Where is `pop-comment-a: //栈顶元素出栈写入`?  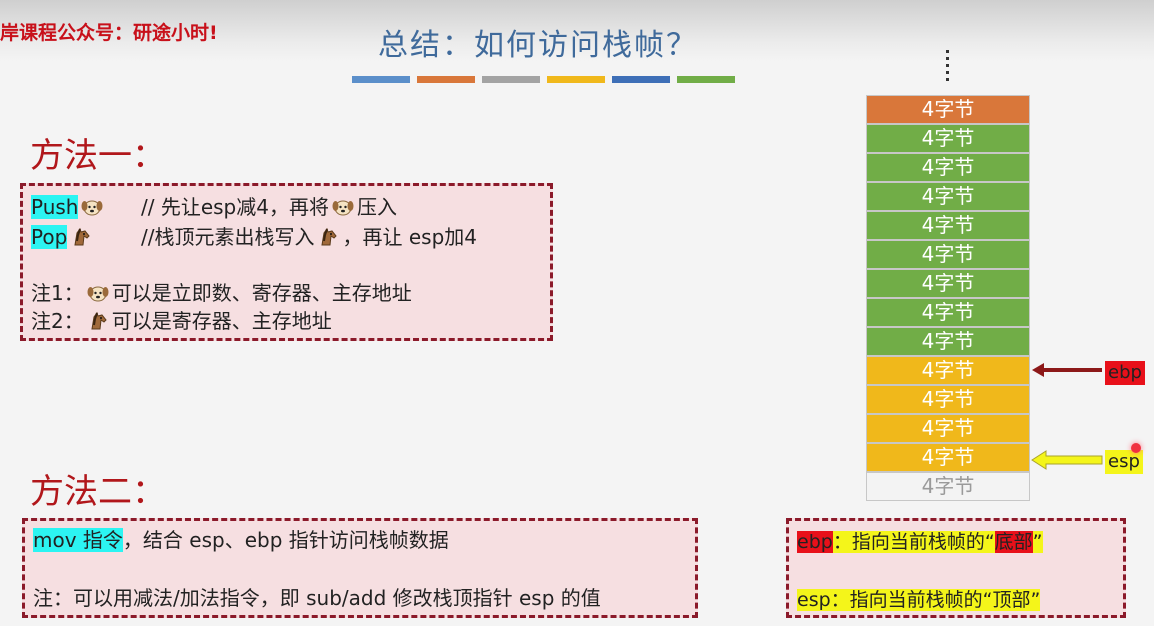 pop-comment-a: //栈顶元素出栈写入 is located at coordinates (228, 237).